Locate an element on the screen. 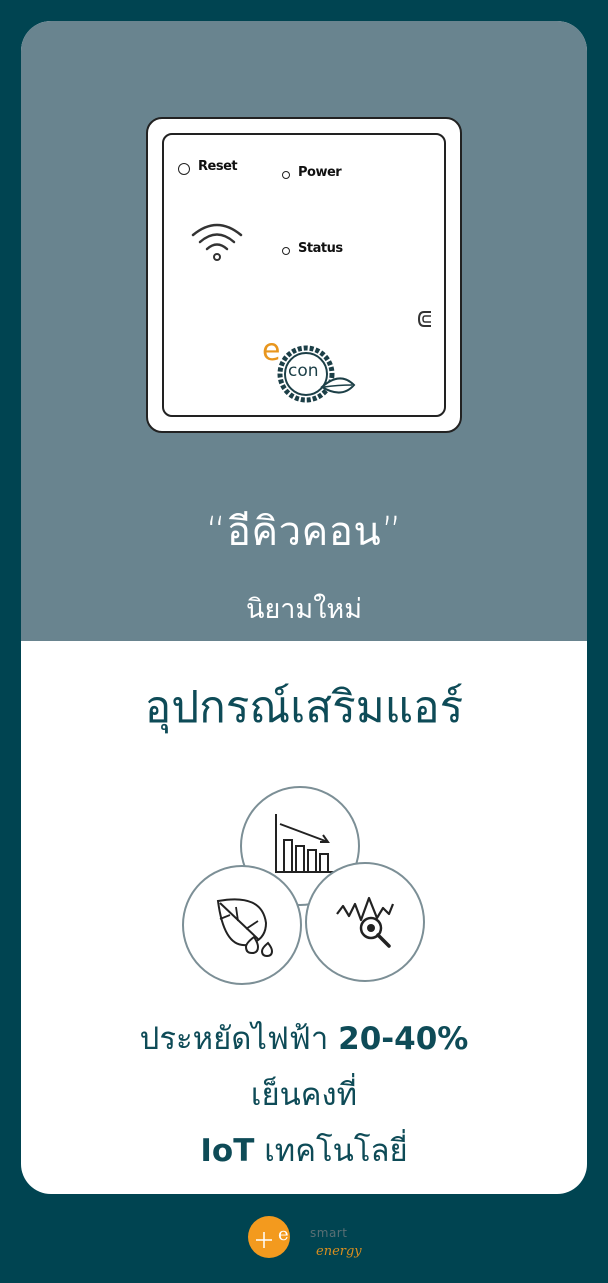 The image size is (608, 1283). status-led is located at coordinates (286, 251).